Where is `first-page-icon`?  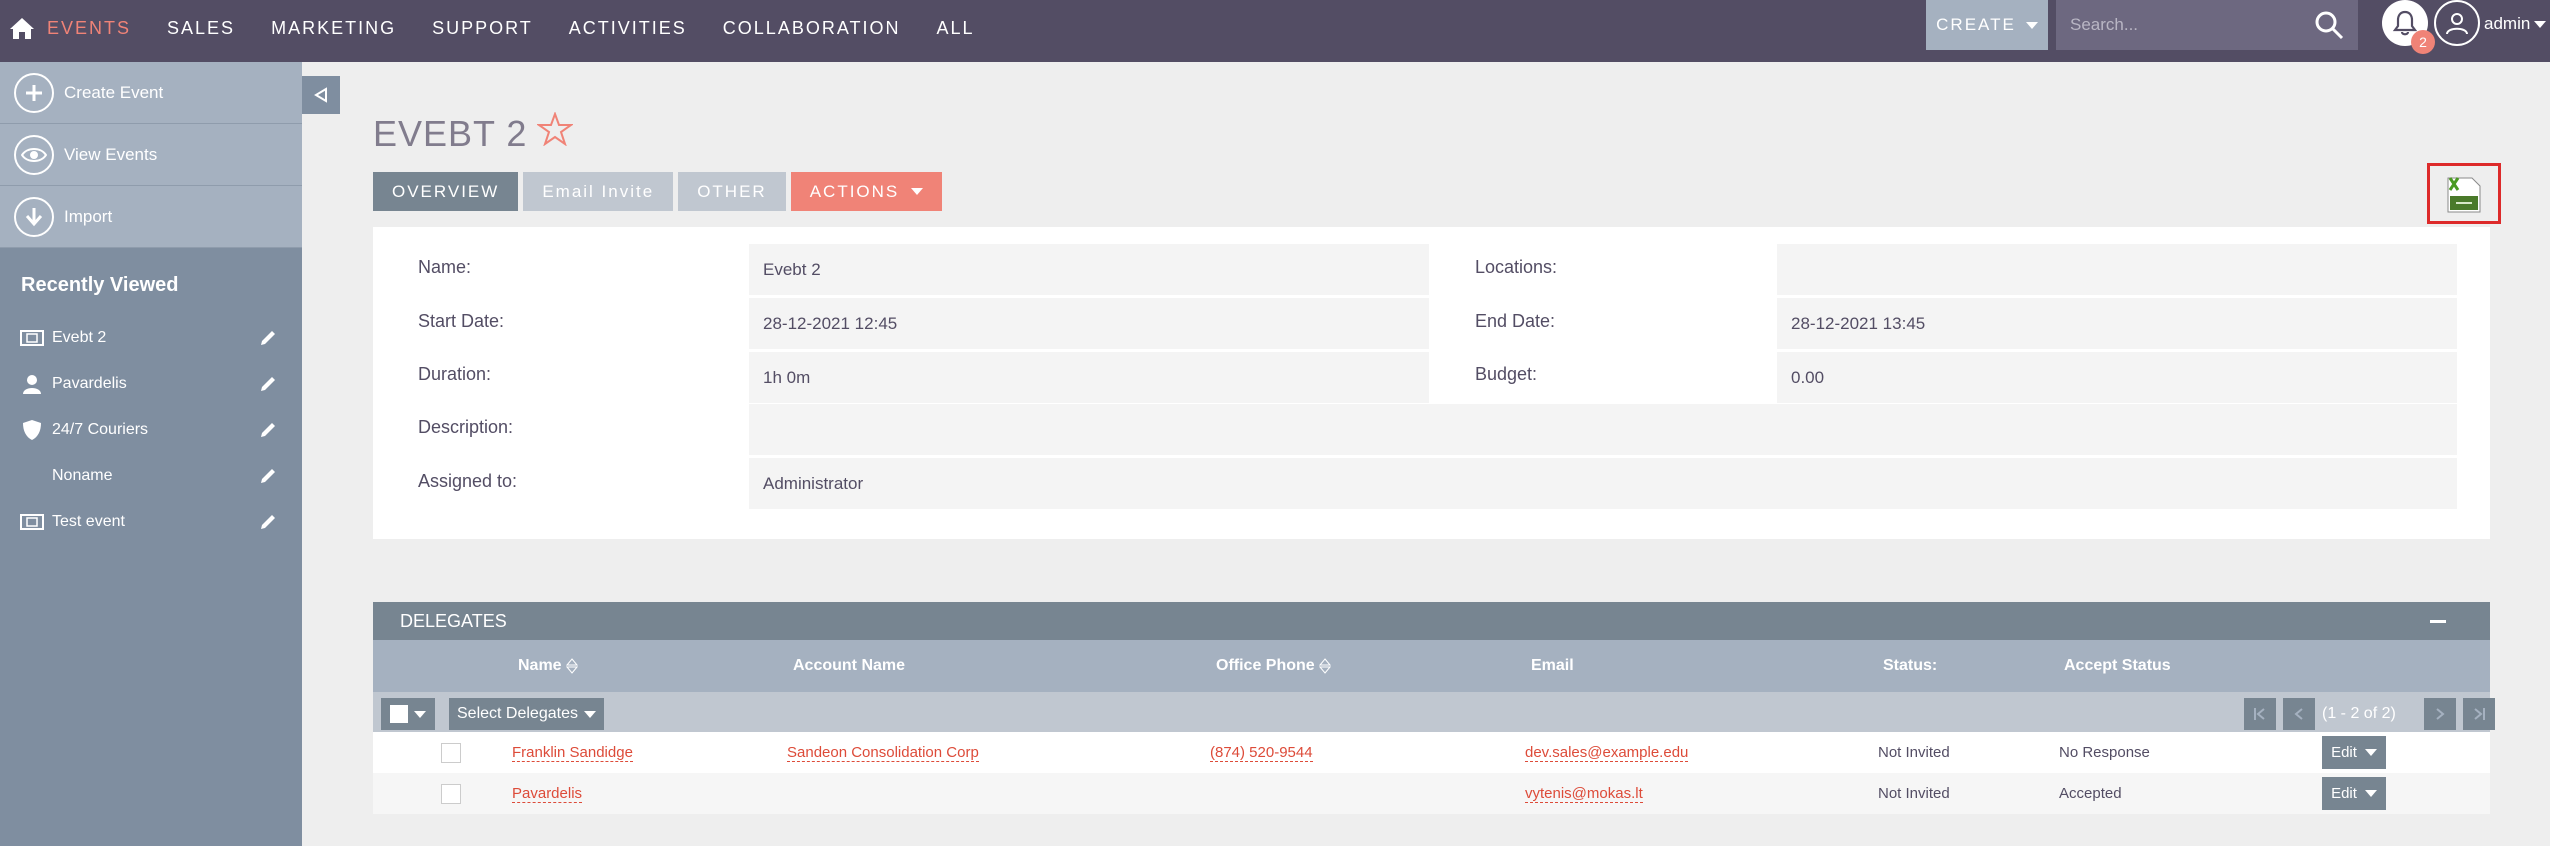
first-page-icon is located at coordinates (2259, 714).